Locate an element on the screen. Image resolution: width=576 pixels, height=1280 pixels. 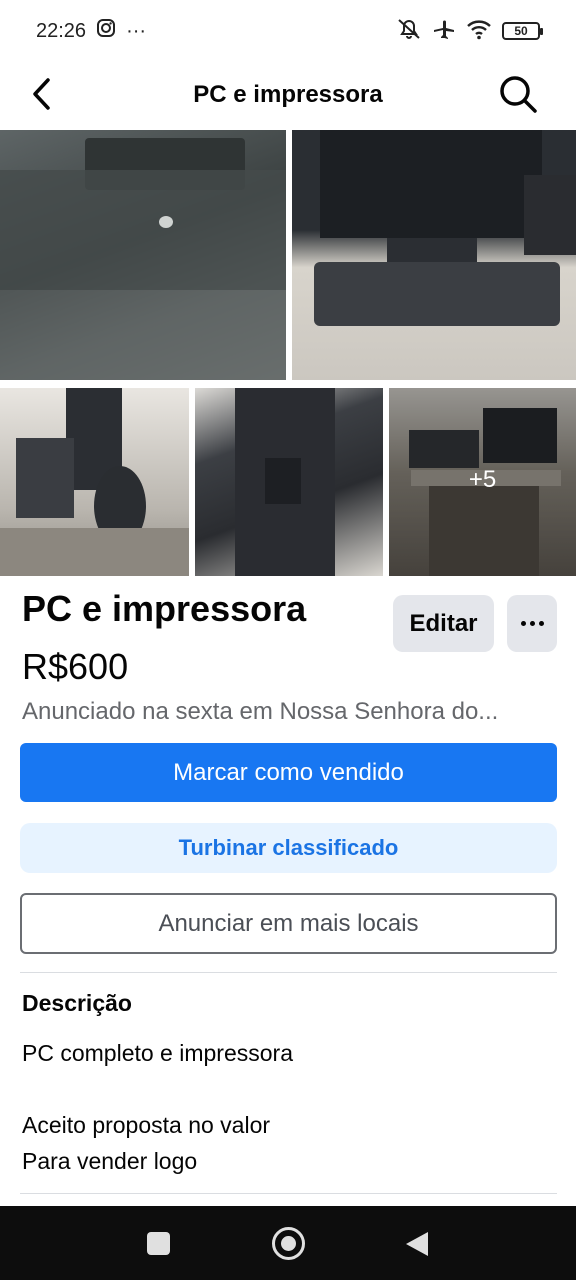
edit-button: Editar is located at coordinates (443, 623).